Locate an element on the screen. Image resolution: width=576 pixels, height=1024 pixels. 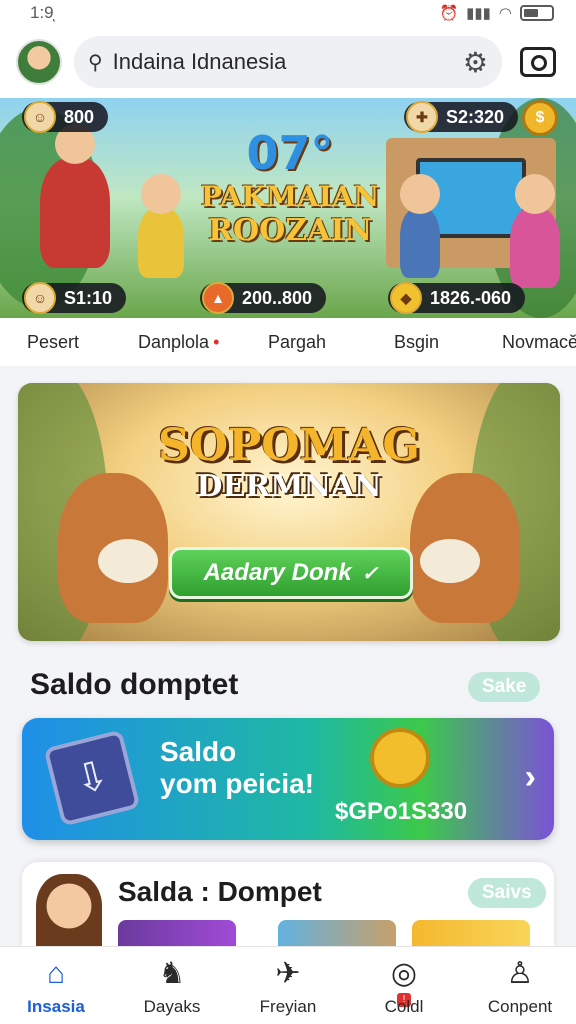
promo-title: SOPOMAG DERMNAN is located at coordinates (289, 462).